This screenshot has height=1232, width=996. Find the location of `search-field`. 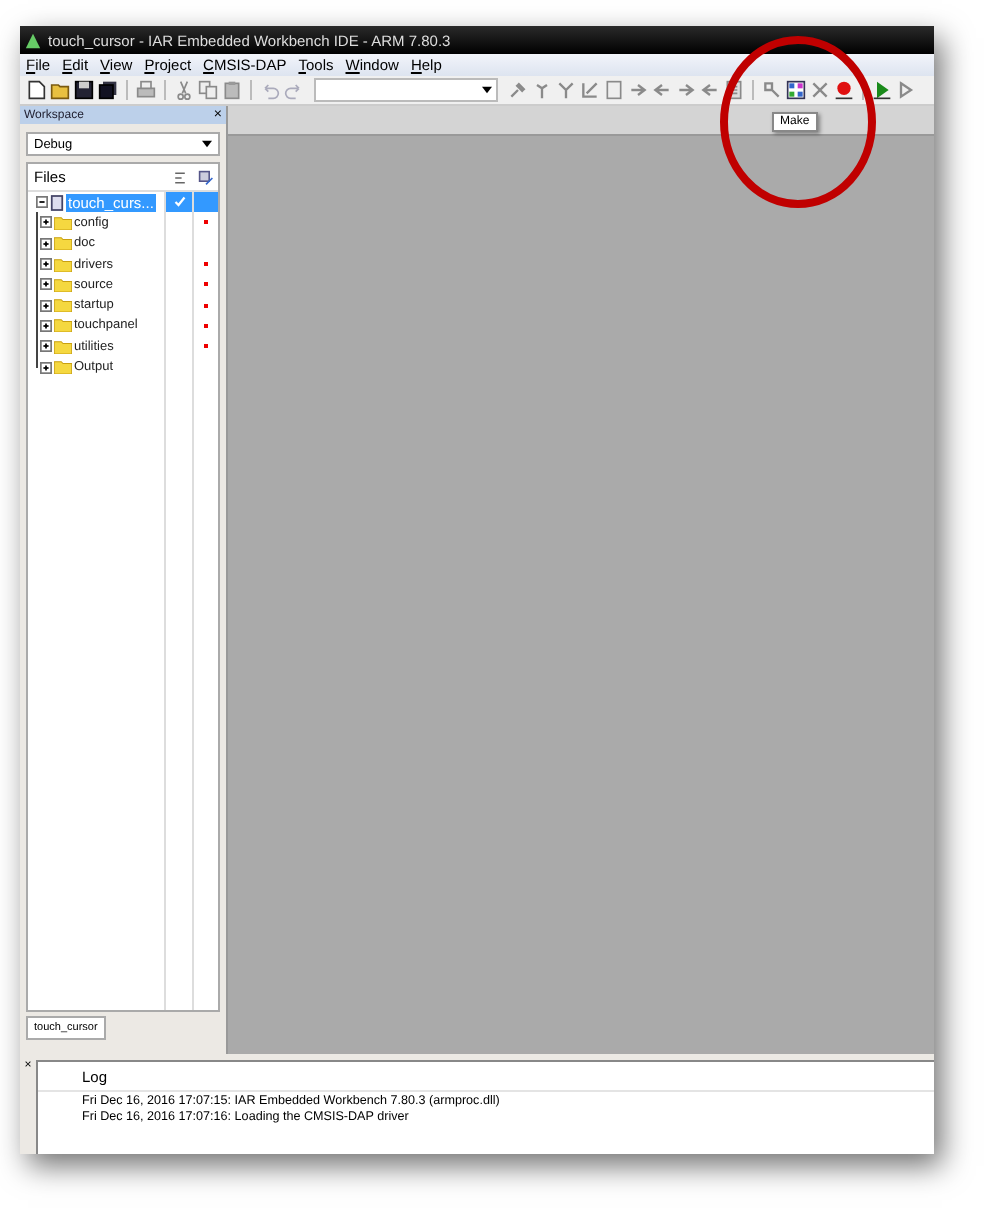

search-field is located at coordinates (406, 90).